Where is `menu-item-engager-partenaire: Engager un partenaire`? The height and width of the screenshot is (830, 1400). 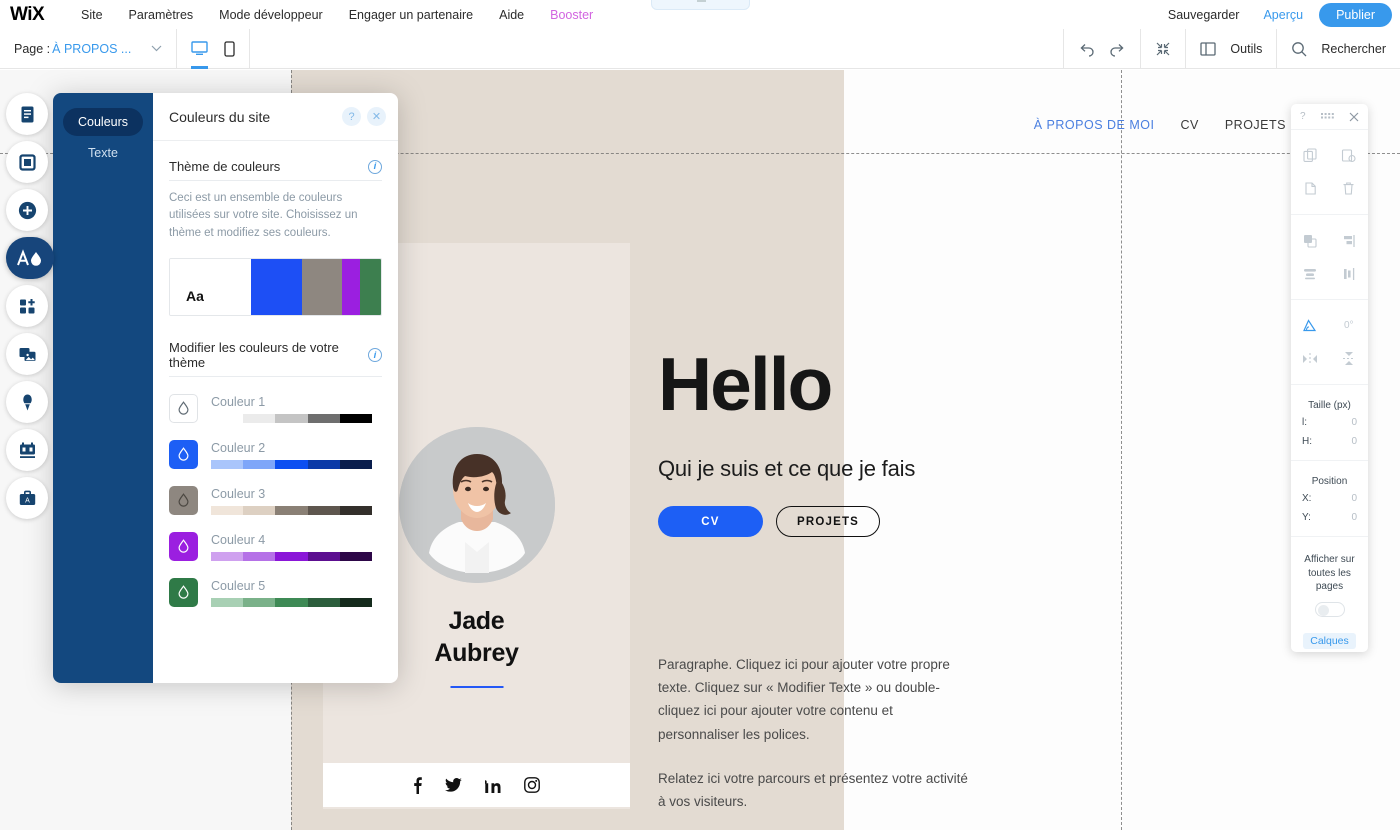 menu-item-engager-partenaire: Engager un partenaire is located at coordinates (411, 15).